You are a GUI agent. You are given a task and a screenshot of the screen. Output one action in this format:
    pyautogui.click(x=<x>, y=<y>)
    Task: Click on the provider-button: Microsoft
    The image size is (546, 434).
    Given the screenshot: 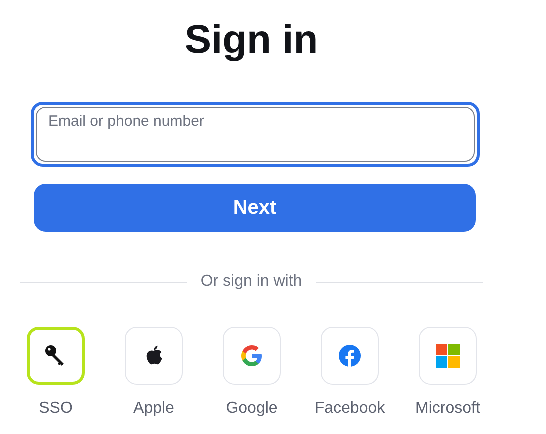 What is the action you would take?
    pyautogui.click(x=448, y=374)
    